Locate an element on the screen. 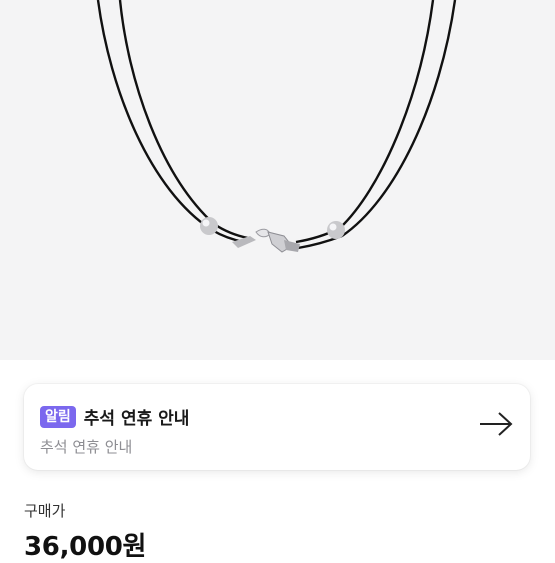 The image size is (555, 563). price-label: 구매가 is located at coordinates (45, 511).